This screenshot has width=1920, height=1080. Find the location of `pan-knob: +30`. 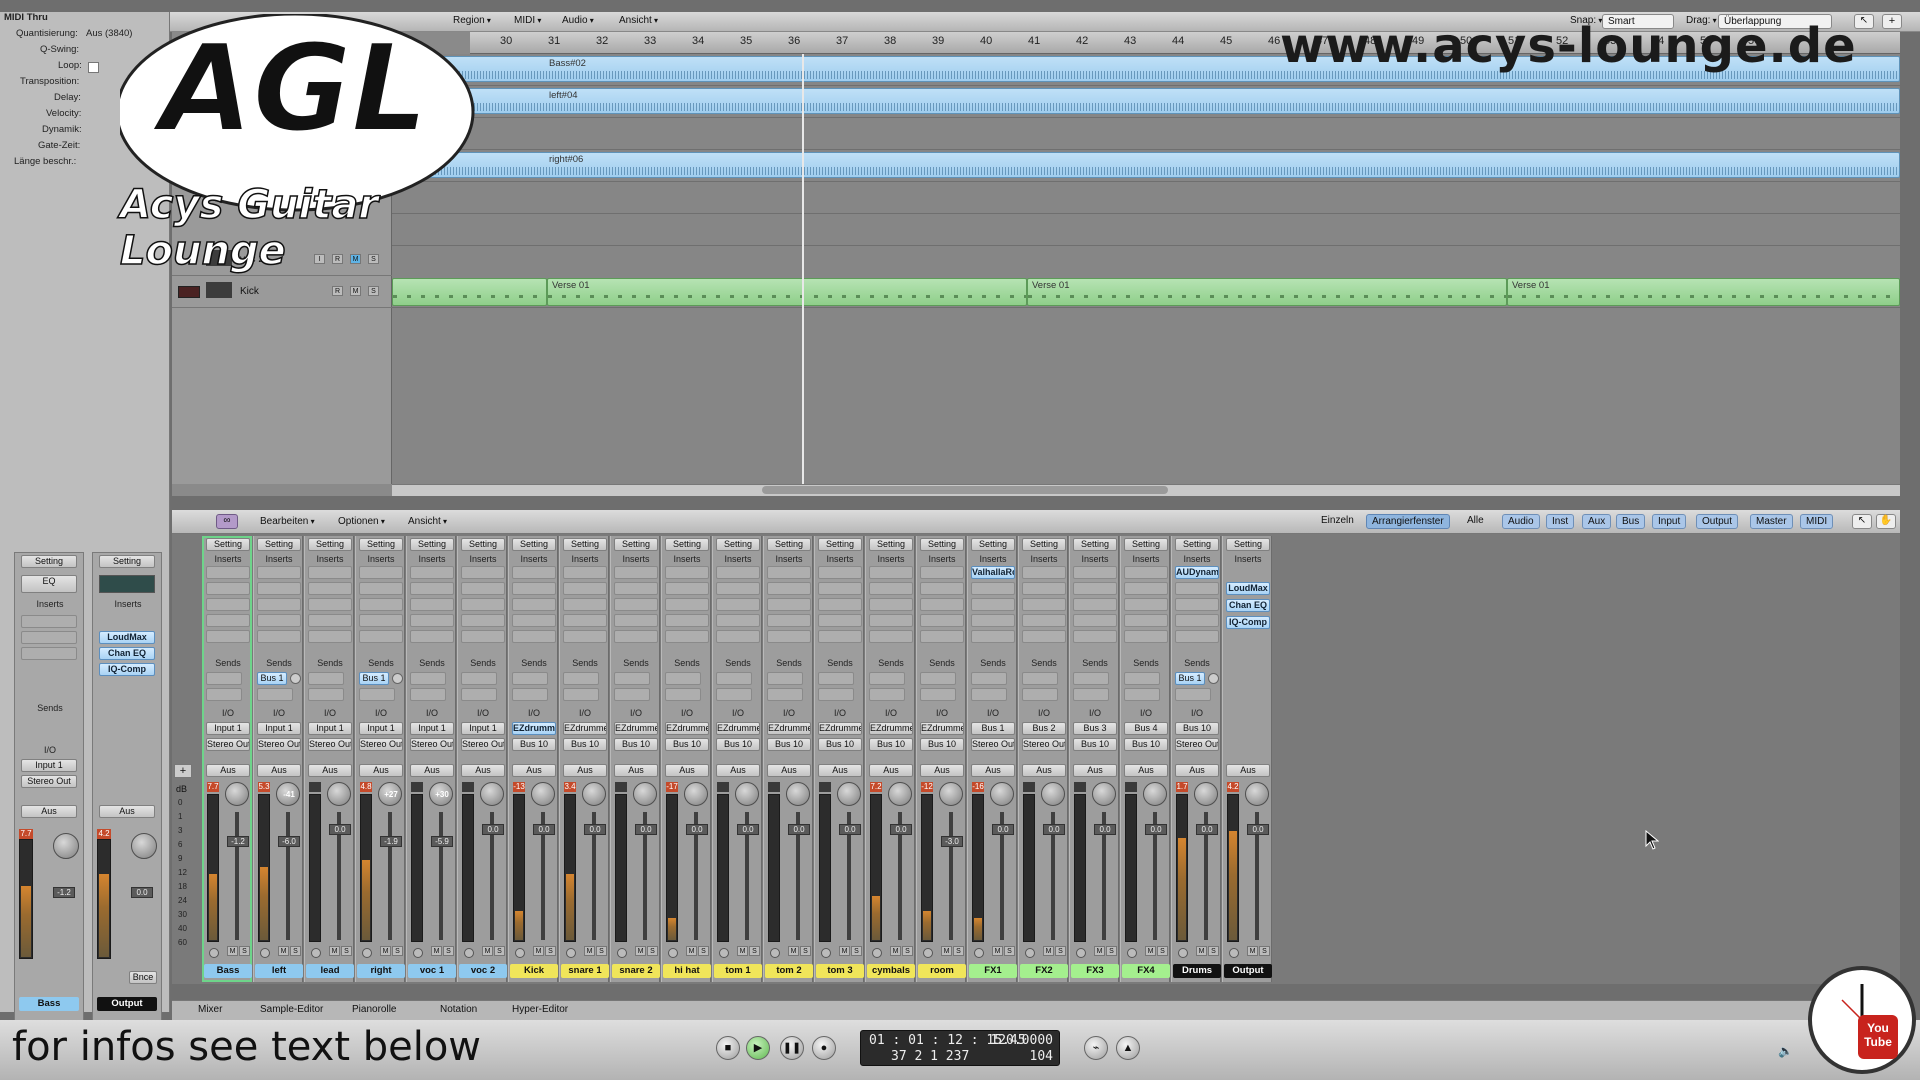

pan-knob: +30 is located at coordinates (441, 794).